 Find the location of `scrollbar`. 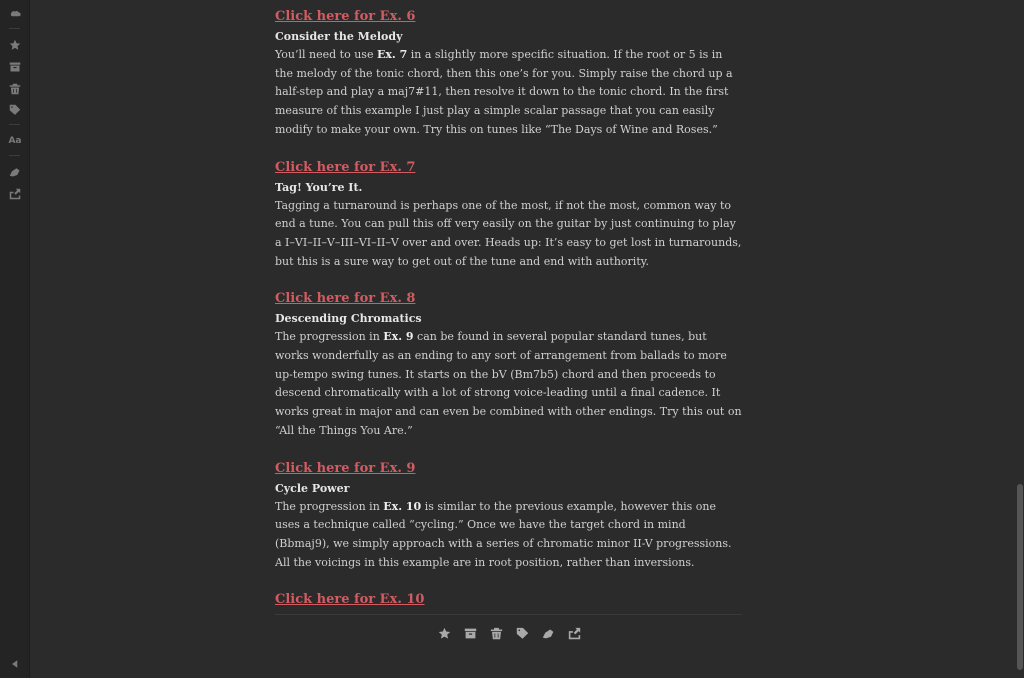

scrollbar is located at coordinates (1020, 339).